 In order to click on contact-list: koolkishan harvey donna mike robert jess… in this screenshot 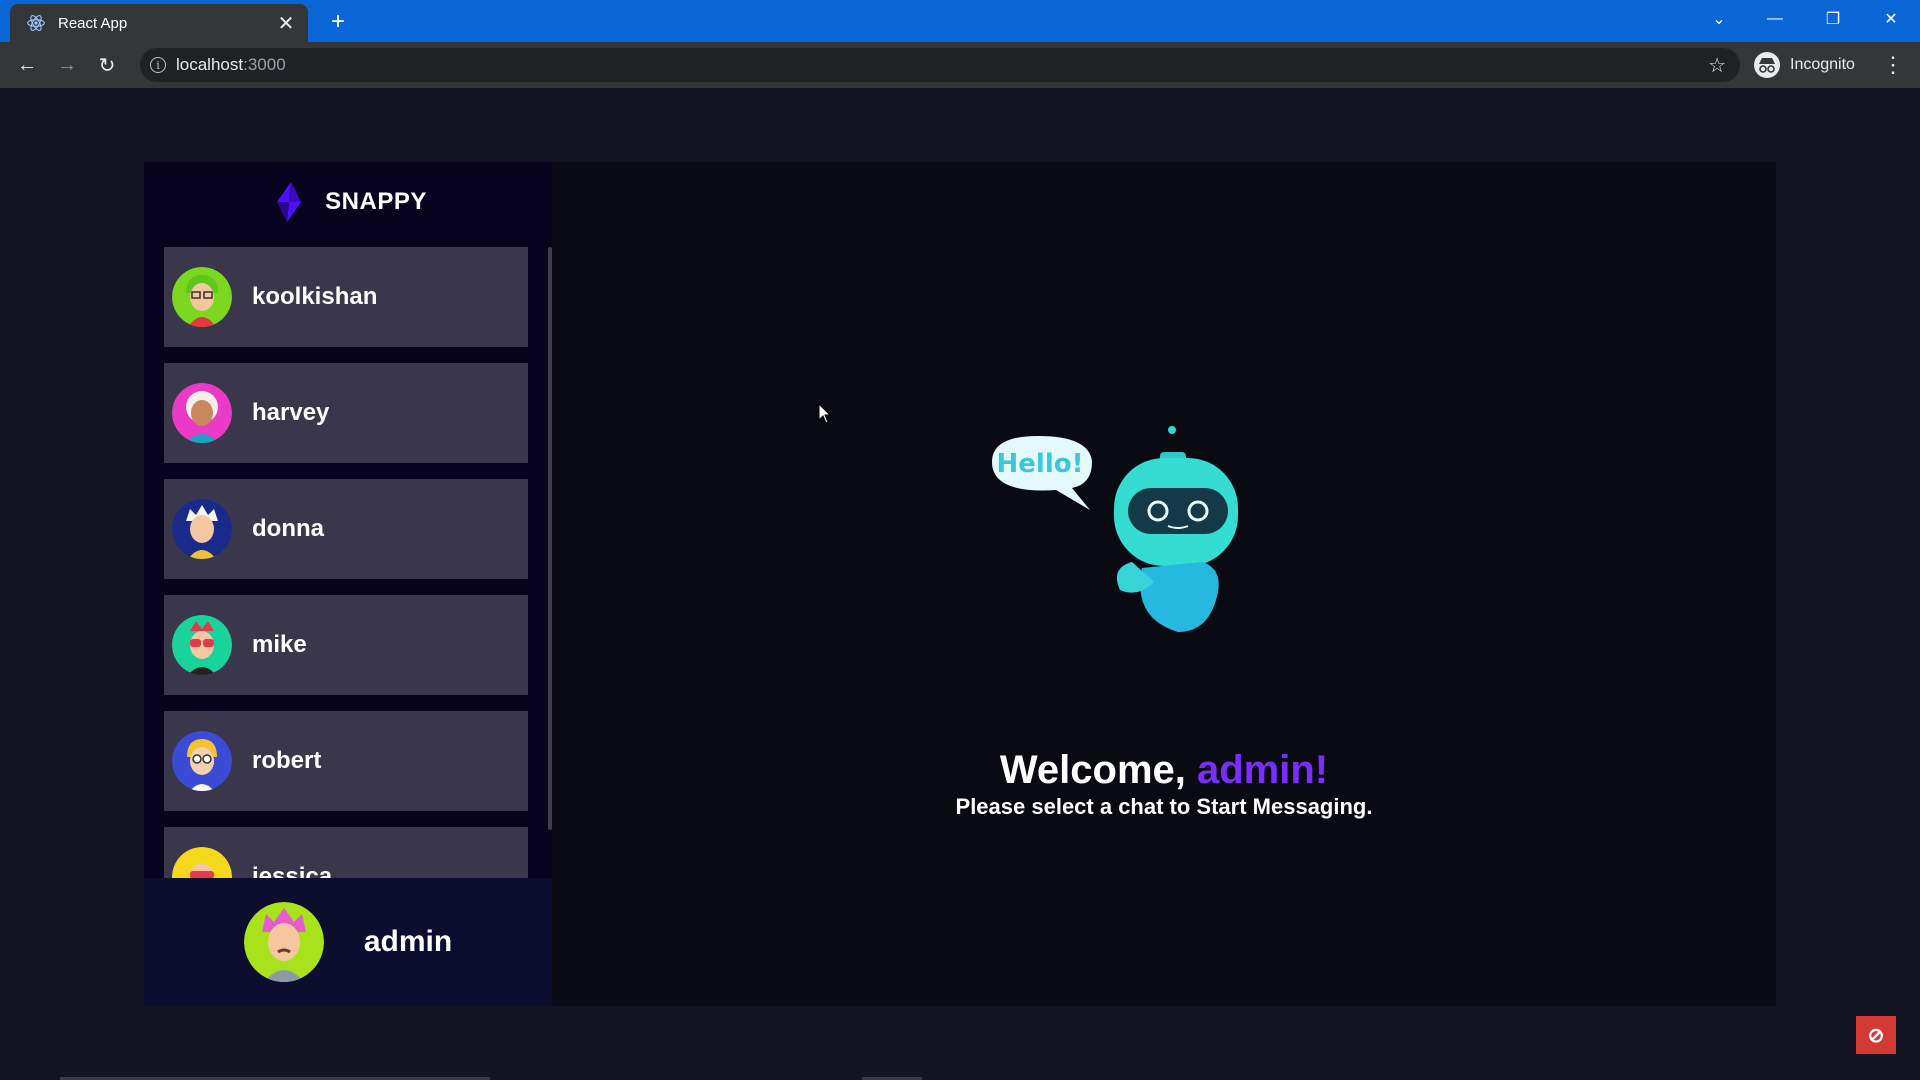, I will do `click(346, 564)`.